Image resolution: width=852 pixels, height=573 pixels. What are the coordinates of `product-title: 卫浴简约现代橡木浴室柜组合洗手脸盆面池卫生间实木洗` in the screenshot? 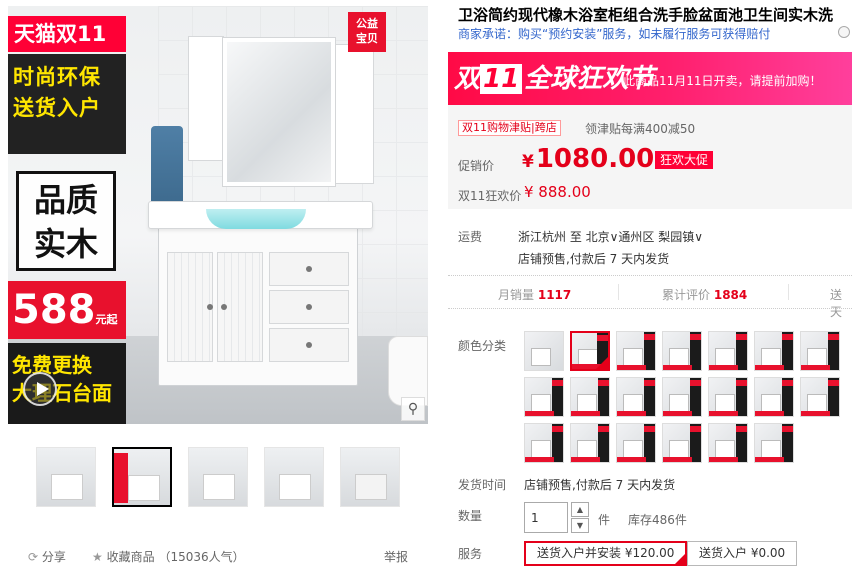 It's located at (646, 15).